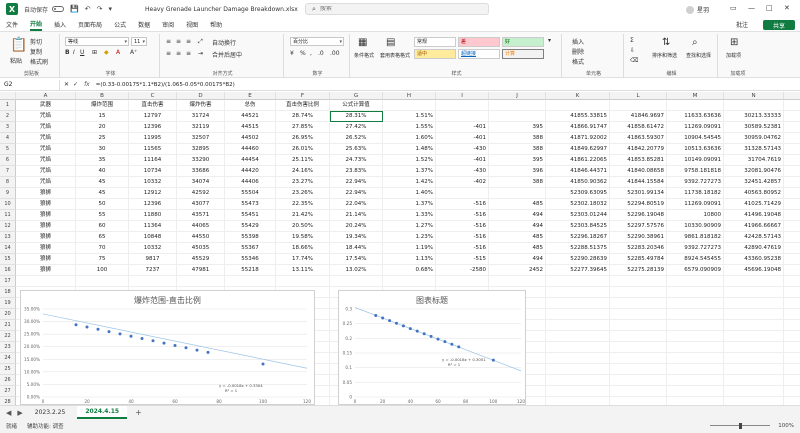  Describe the element at coordinates (250, 281) in the screenshot. I see `cell-e17` at that location.